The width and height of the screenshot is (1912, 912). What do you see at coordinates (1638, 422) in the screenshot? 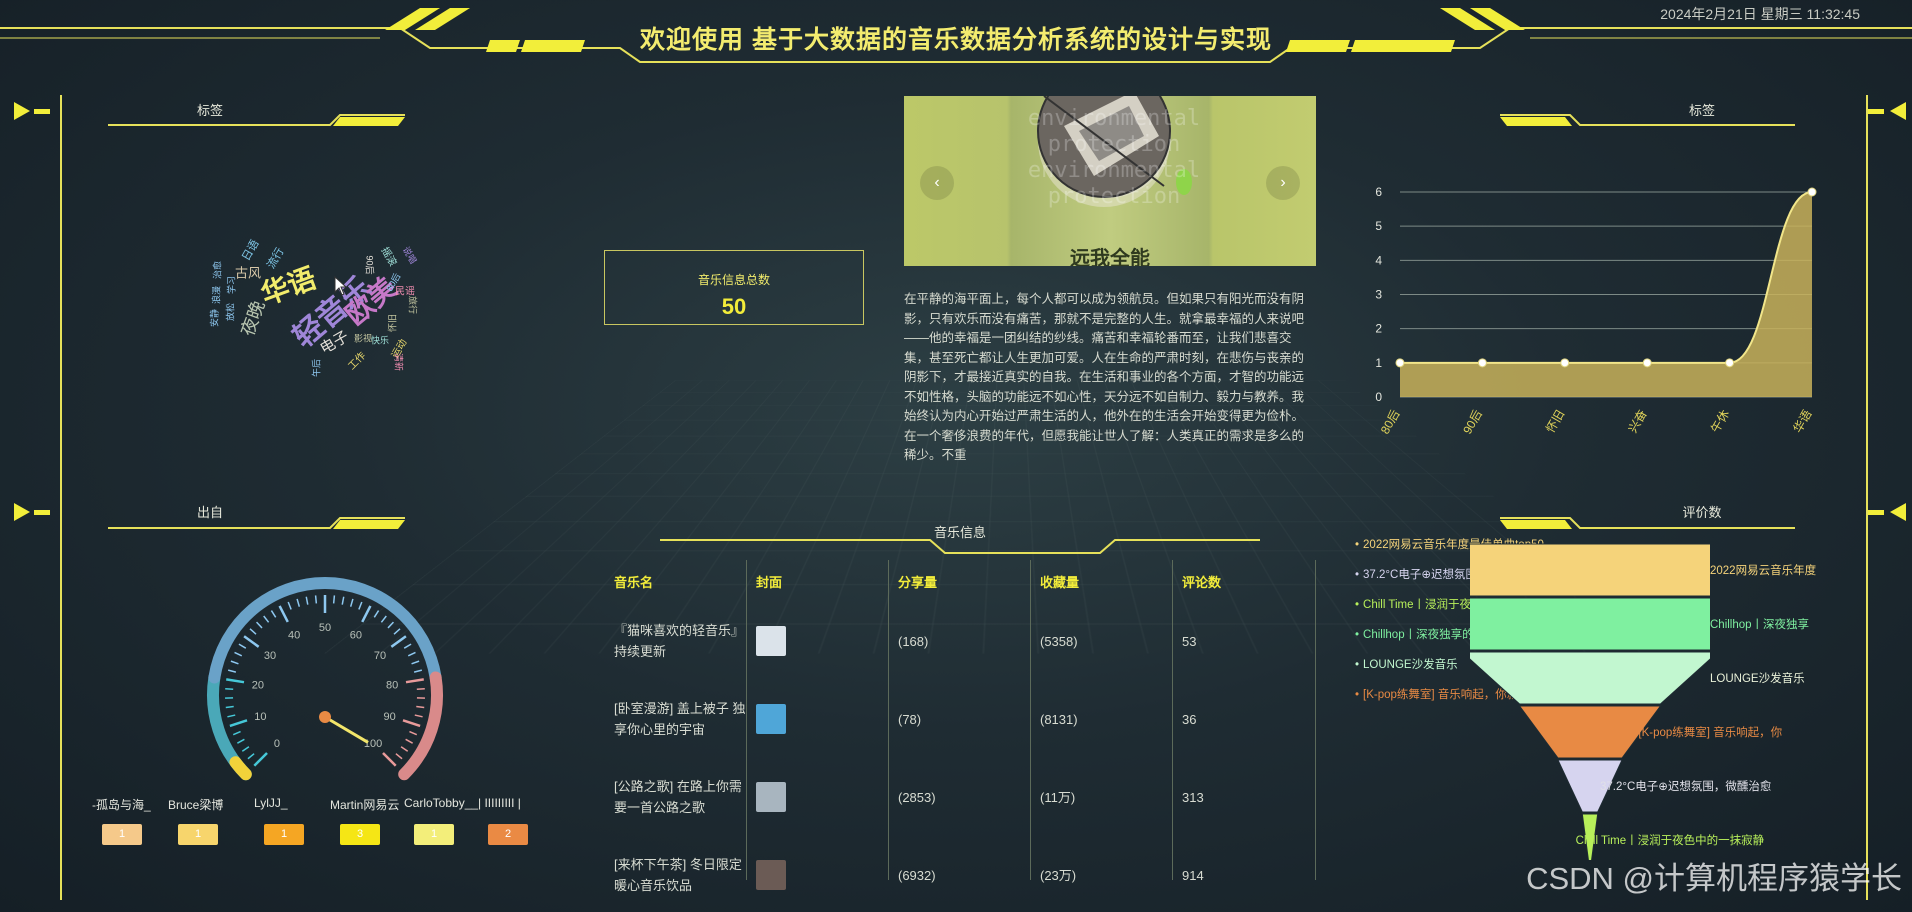
I see `x-tick-label: 兴奋` at bounding box center [1638, 422].